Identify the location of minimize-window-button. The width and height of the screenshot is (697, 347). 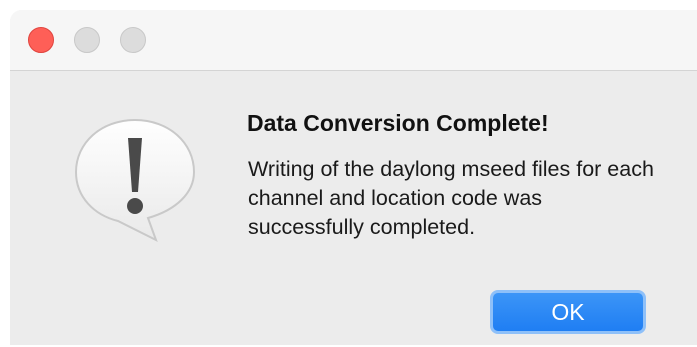
(87, 40).